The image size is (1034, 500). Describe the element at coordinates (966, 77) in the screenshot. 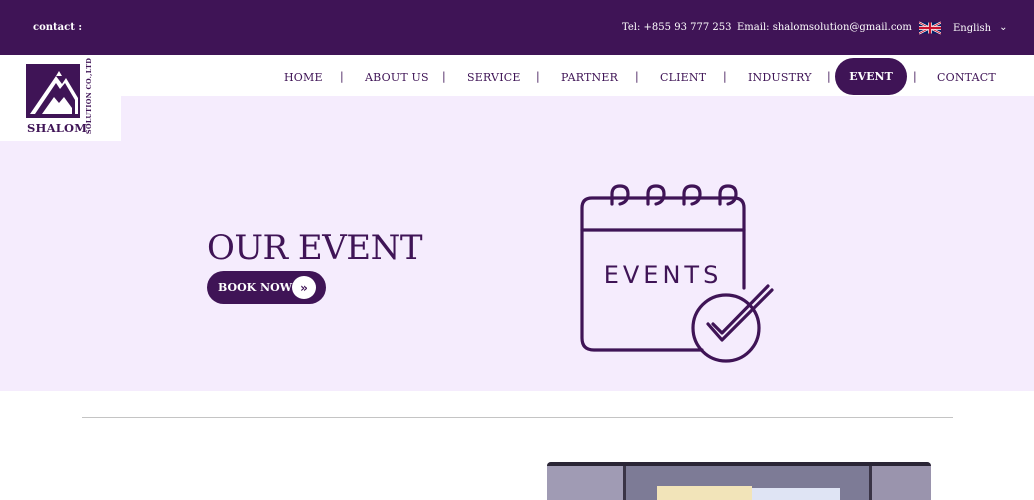

I see `nav-contact: CONTACT` at that location.